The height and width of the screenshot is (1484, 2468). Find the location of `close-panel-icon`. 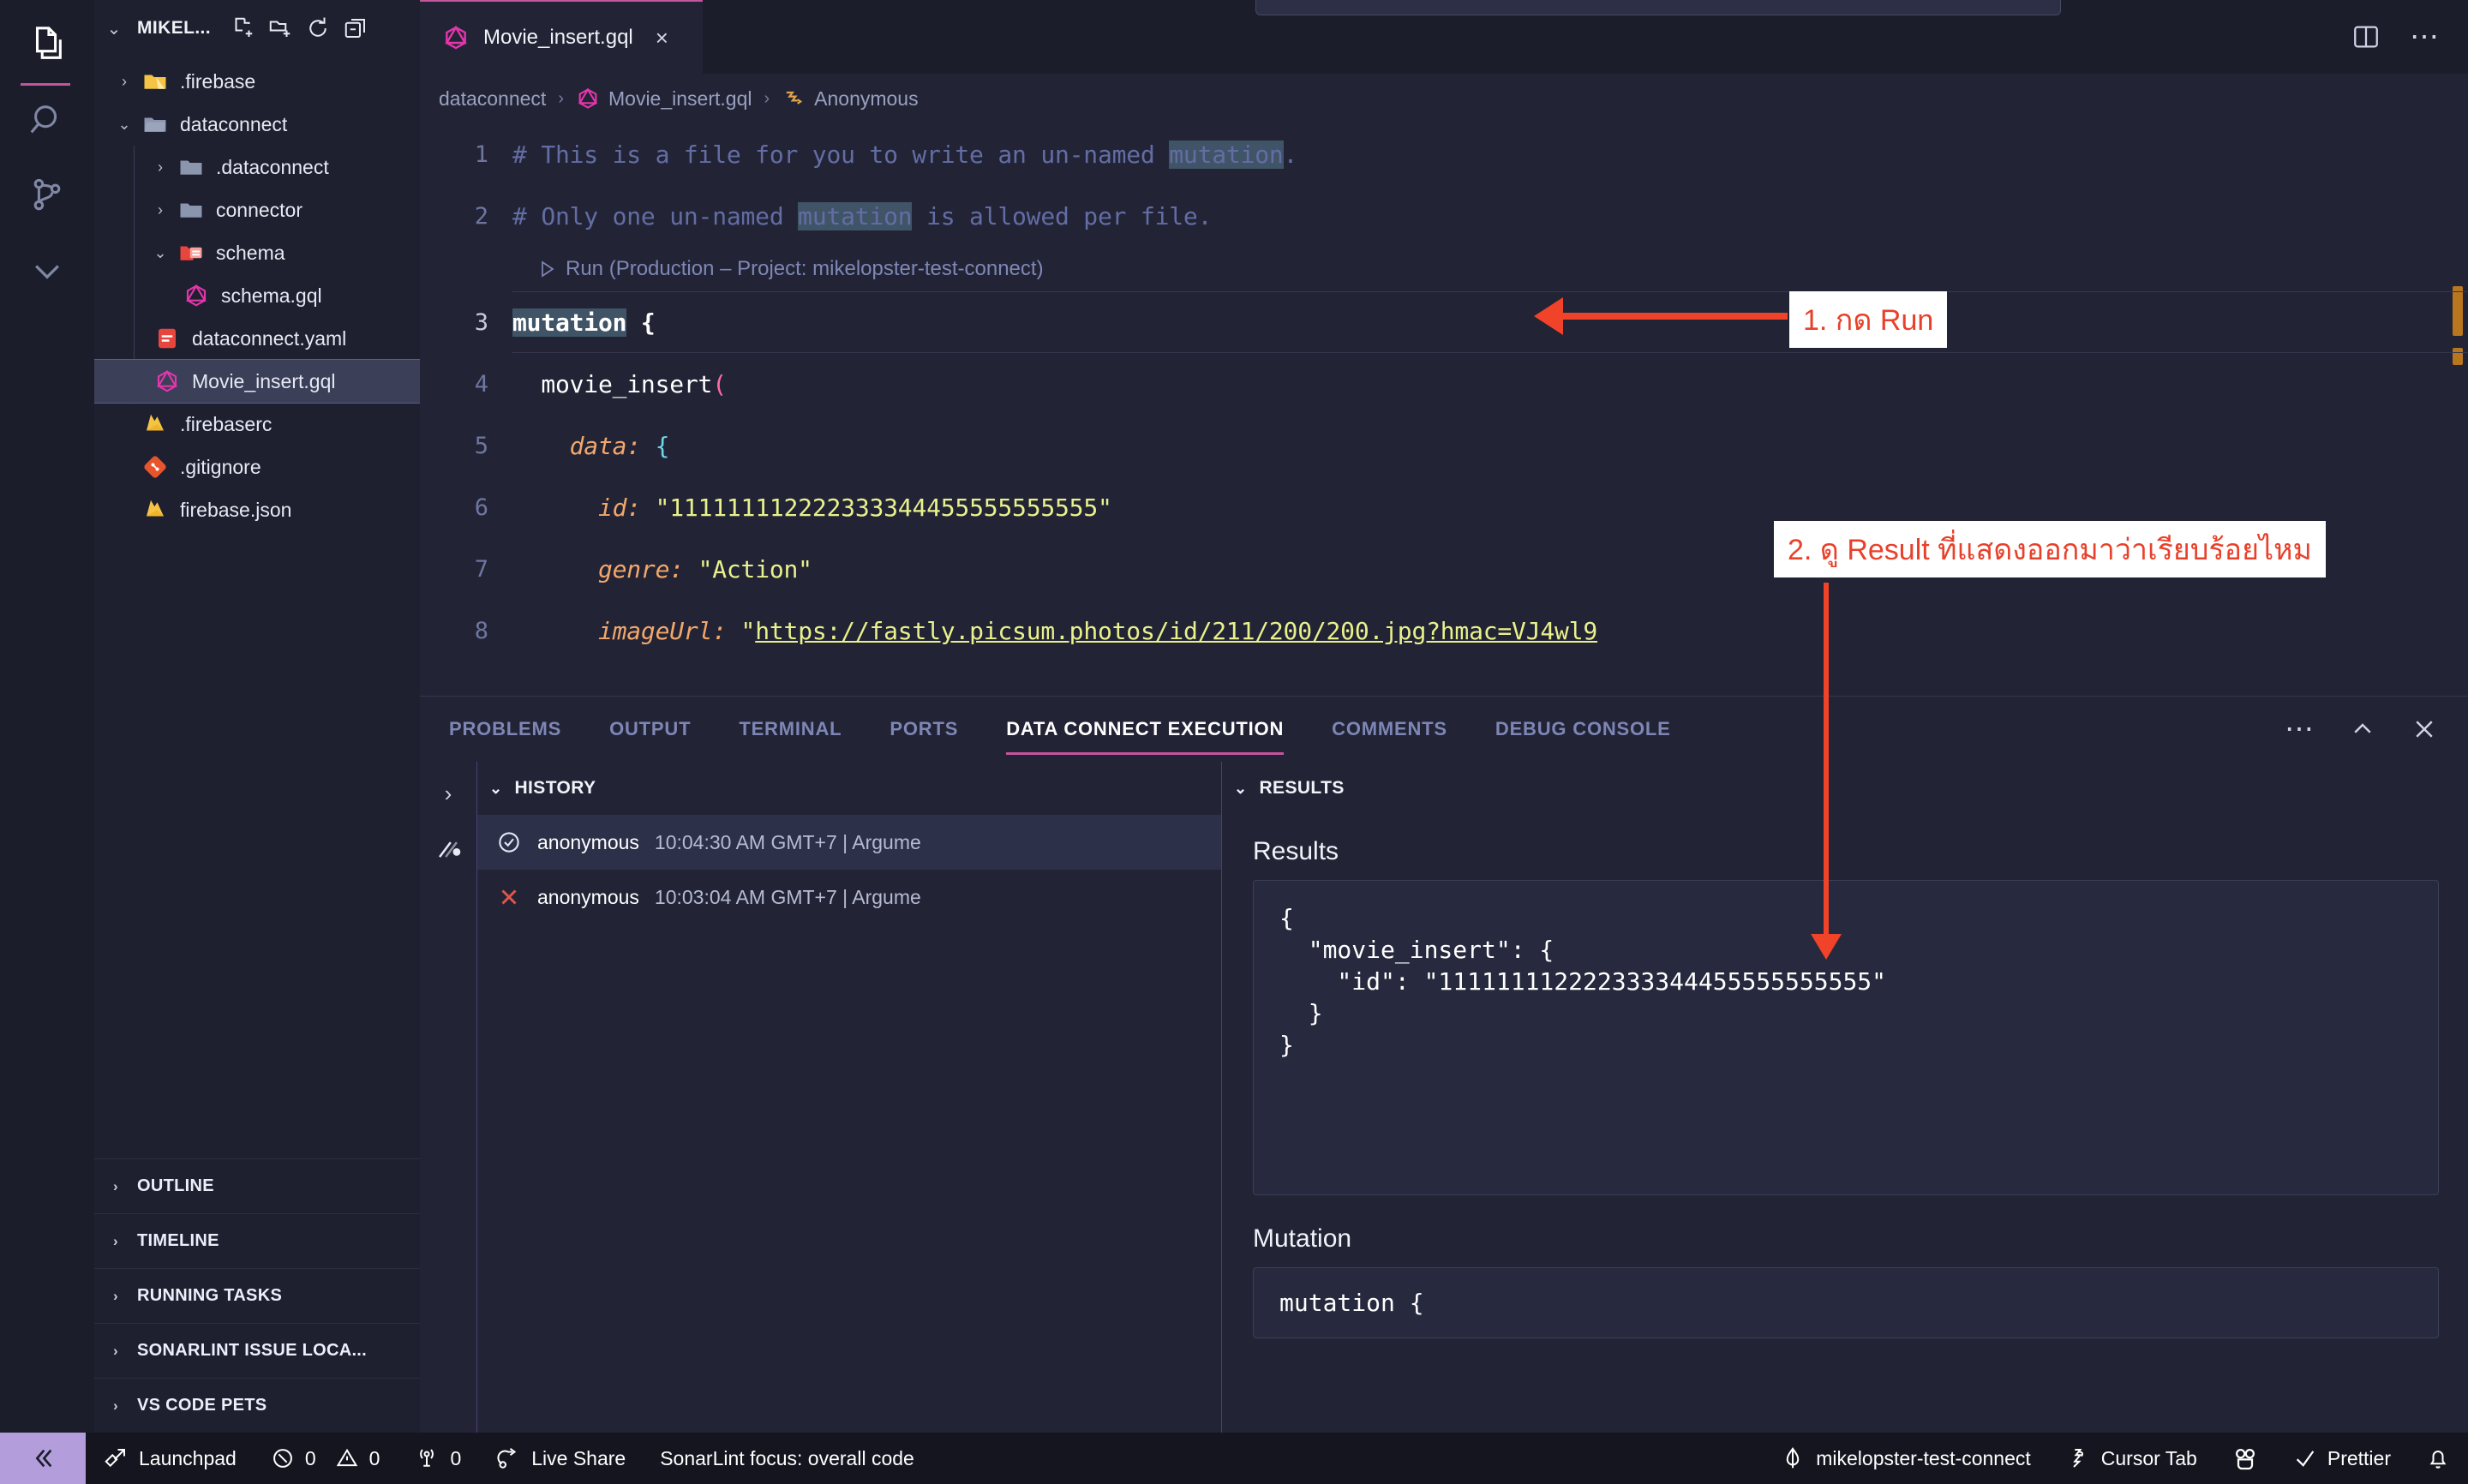

close-panel-icon is located at coordinates (2424, 729).